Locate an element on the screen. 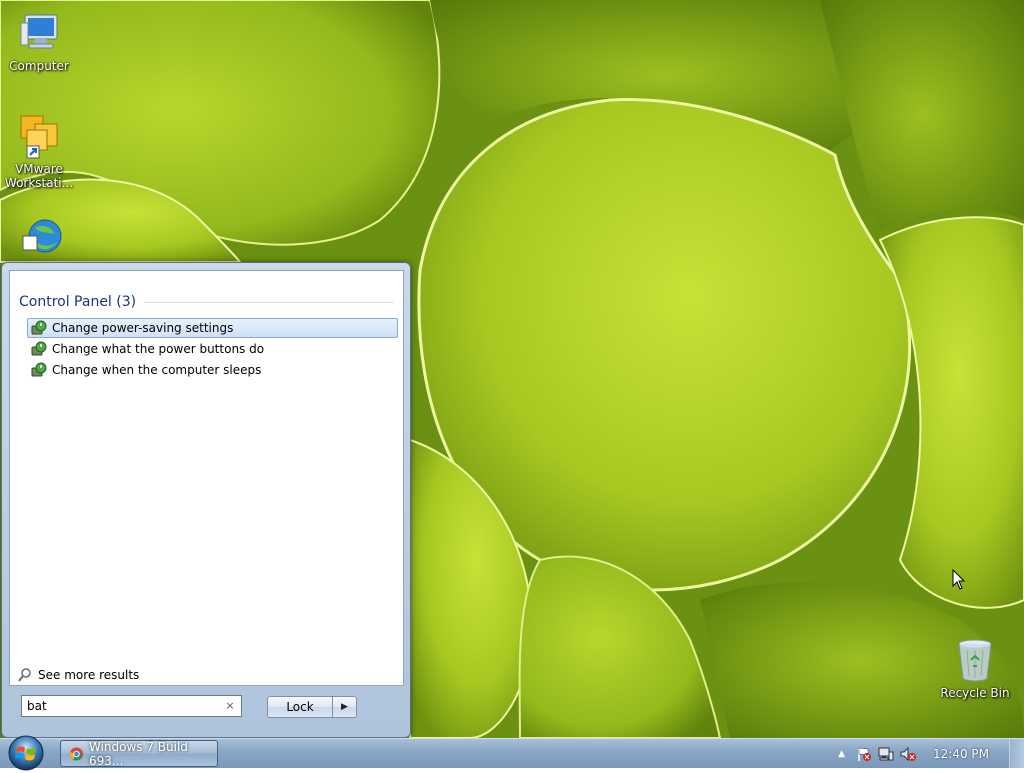 The image size is (1024, 773). chrome-icon is located at coordinates (76, 753).